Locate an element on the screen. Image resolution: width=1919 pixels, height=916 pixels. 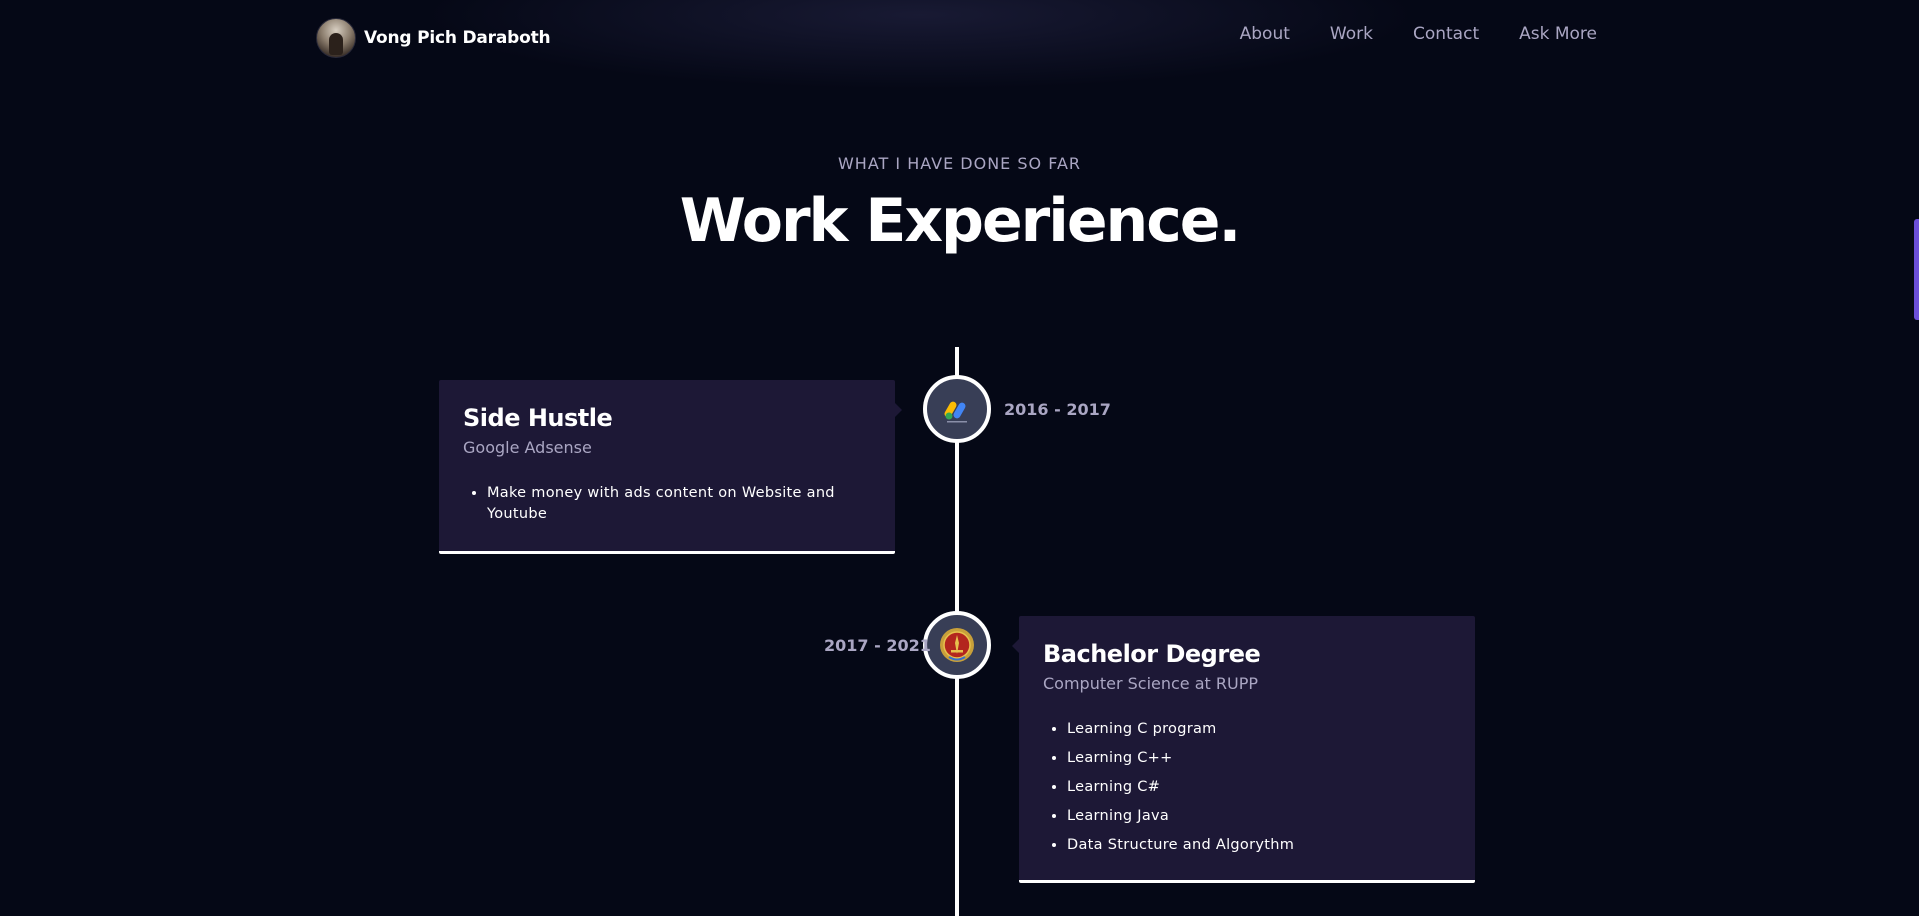
experience-title: Bachelor Degree is located at coordinates (1152, 654).